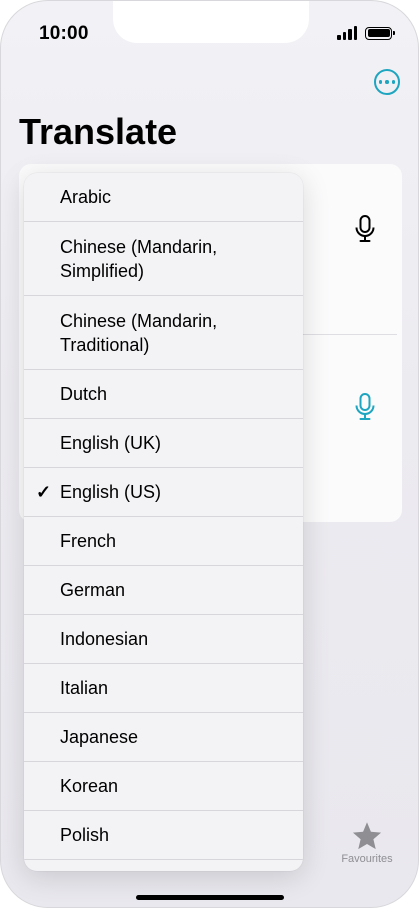 The image size is (419, 908). What do you see at coordinates (163, 688) in the screenshot?
I see `menu-item-italian: Italian` at bounding box center [163, 688].